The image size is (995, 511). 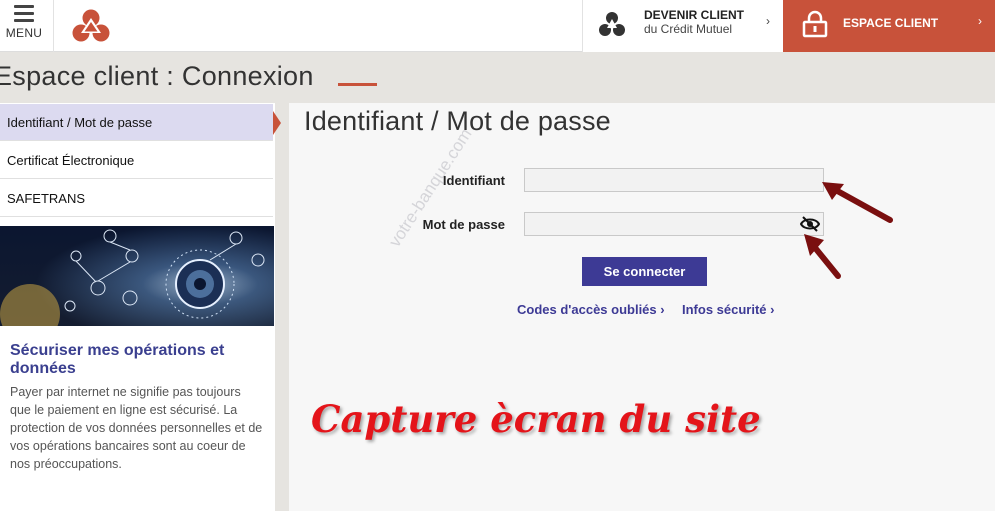 I want to click on sidebar-item-label: SAFETRANS, so click(x=46, y=198).